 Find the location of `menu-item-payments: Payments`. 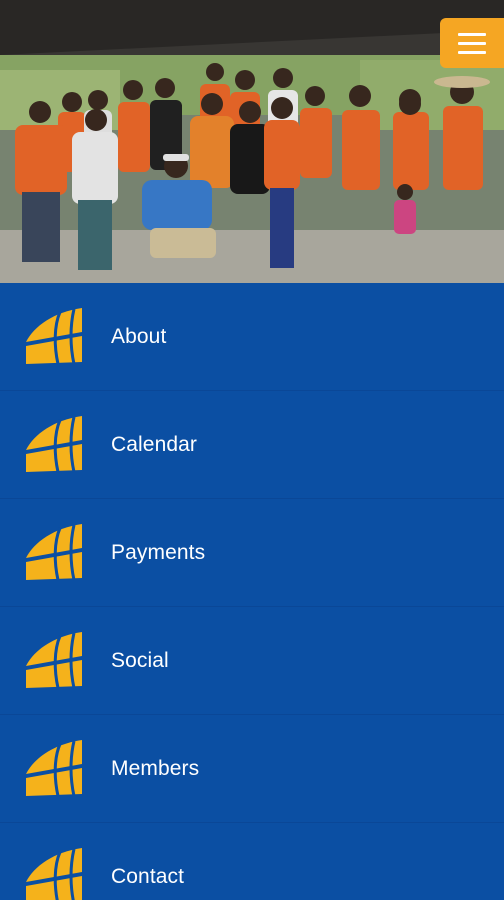

menu-item-payments: Payments is located at coordinates (252, 553).